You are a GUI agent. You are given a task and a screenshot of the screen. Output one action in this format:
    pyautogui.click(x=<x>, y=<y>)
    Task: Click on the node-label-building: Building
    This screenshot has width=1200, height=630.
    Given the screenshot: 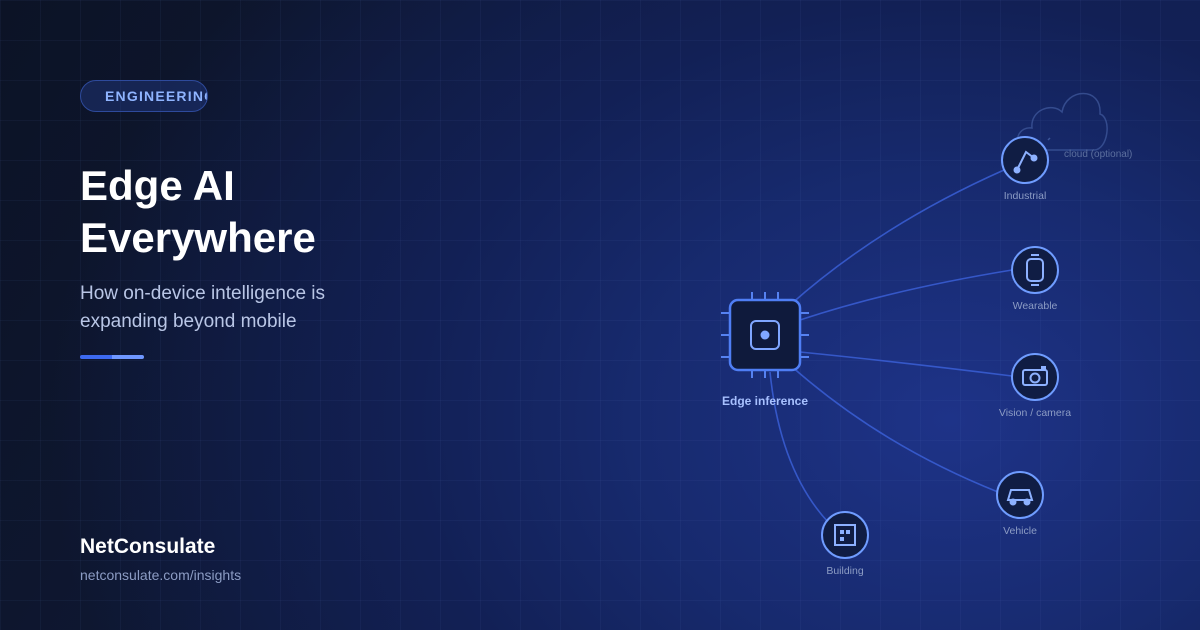 What is the action you would take?
    pyautogui.click(x=845, y=571)
    